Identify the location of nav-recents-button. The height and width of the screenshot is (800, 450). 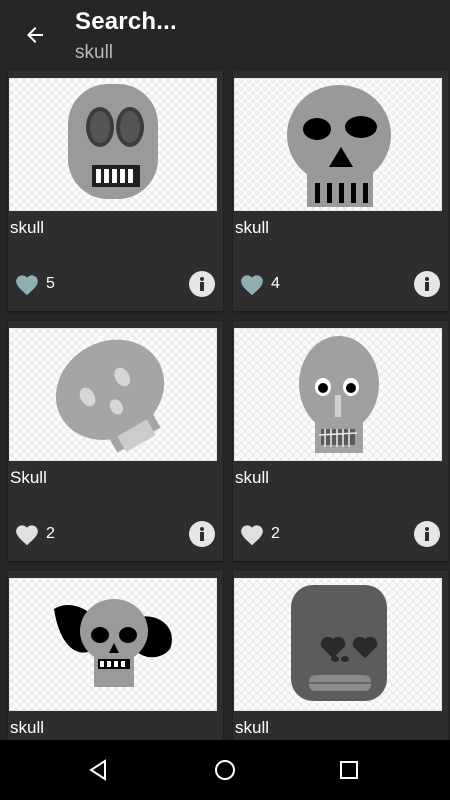
(349, 770).